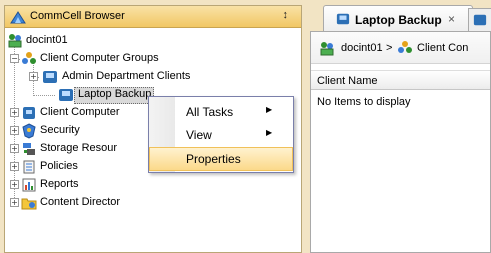 The width and height of the screenshot is (491, 253). I want to click on tree-node-root: docint01, so click(67, 41).